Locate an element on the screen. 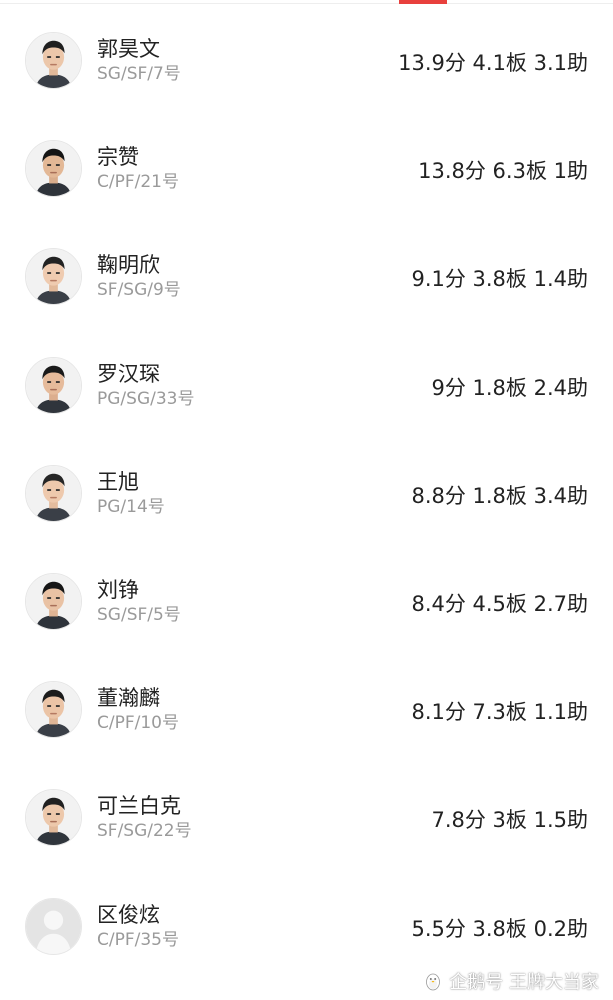 Image resolution: width=613 pixels, height=1000 pixels. player-stats: 13.8分 6.3板 1助 is located at coordinates (503, 171).